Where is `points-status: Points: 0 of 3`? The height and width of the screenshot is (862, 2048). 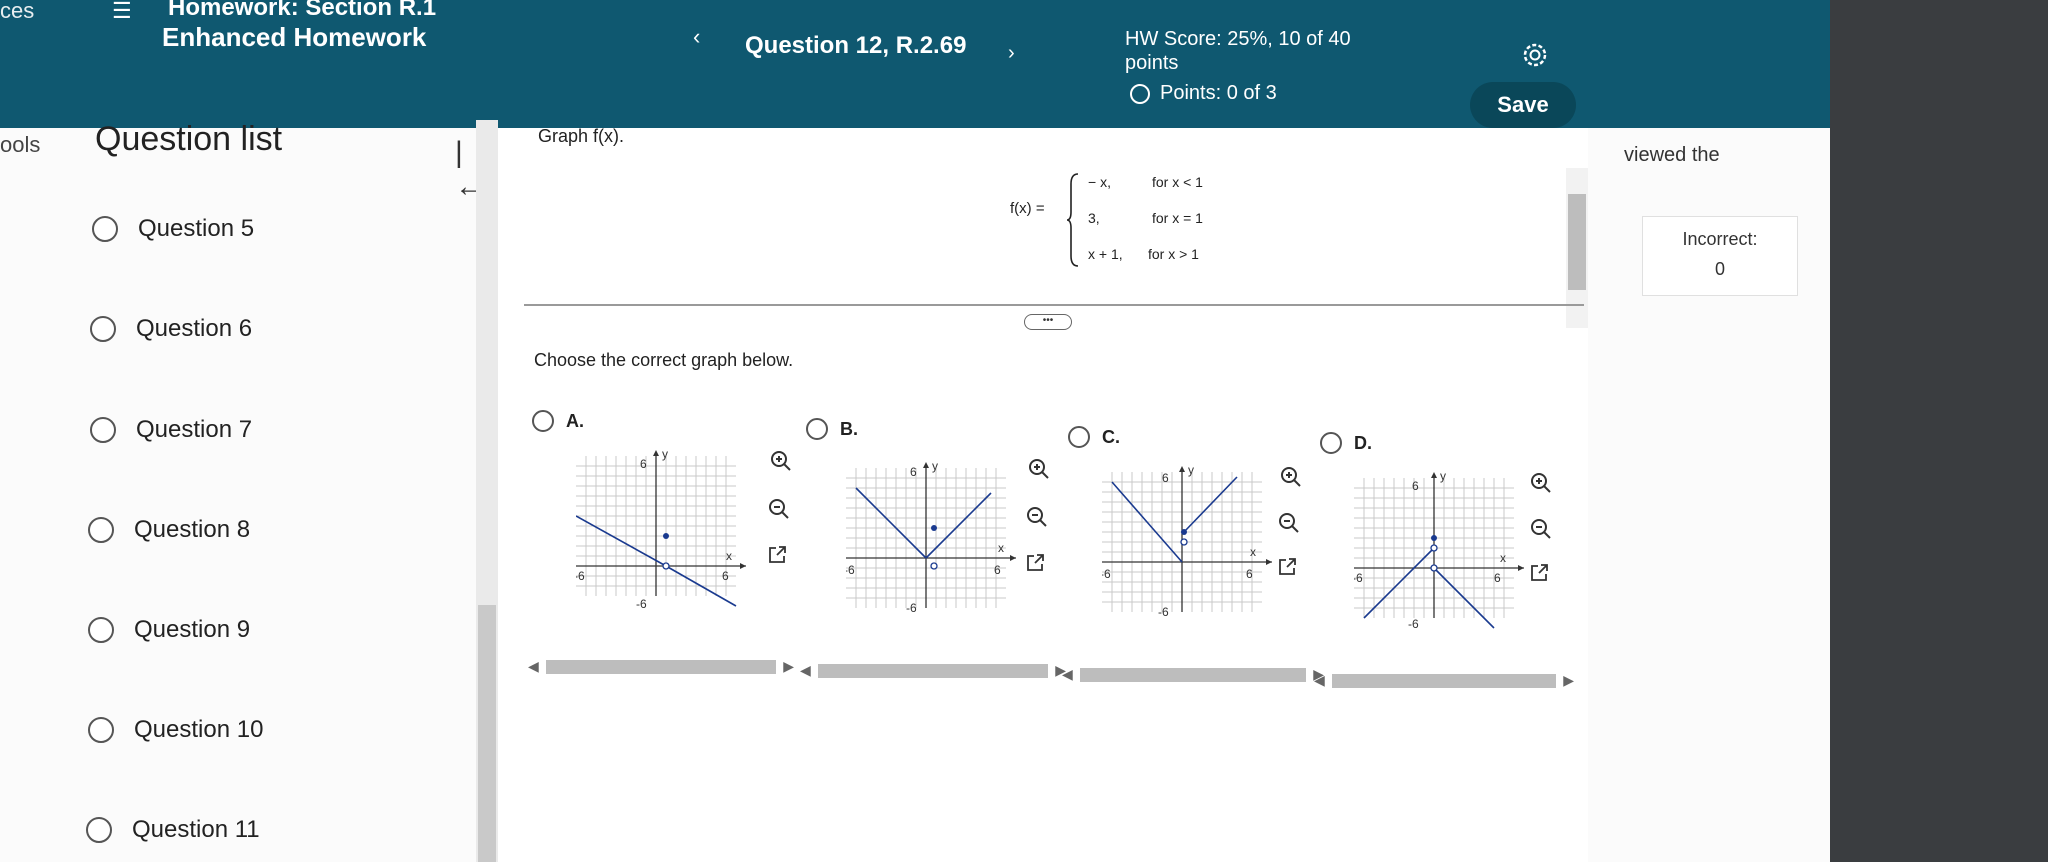 points-status: Points: 0 of 3 is located at coordinates (1203, 93).